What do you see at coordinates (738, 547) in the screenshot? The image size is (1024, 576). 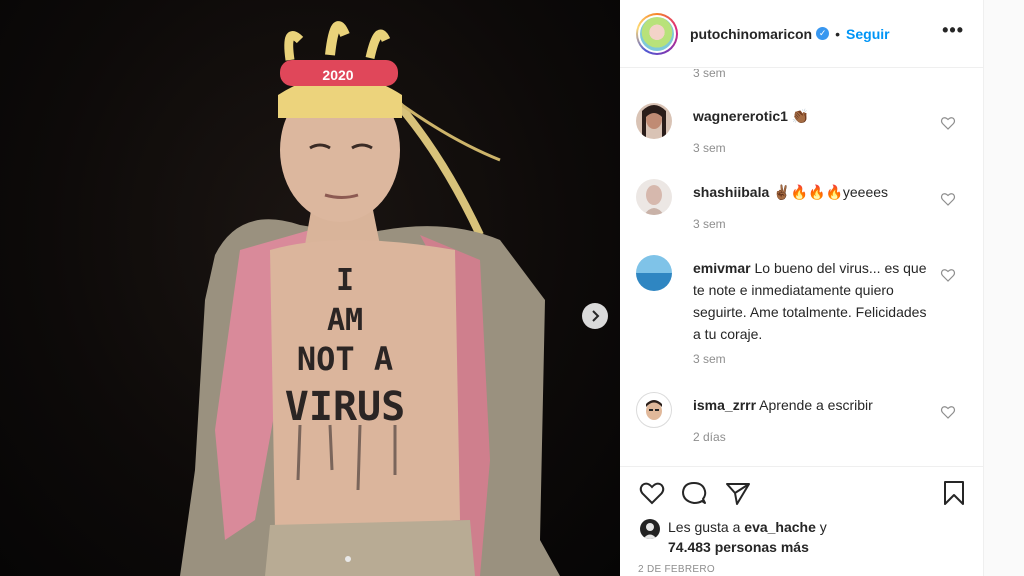 I see `likes-count: 74.483 personas más` at bounding box center [738, 547].